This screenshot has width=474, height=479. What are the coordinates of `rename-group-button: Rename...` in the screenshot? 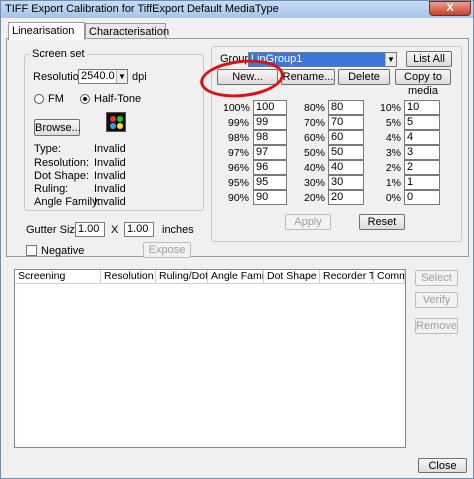 It's located at (308, 77).